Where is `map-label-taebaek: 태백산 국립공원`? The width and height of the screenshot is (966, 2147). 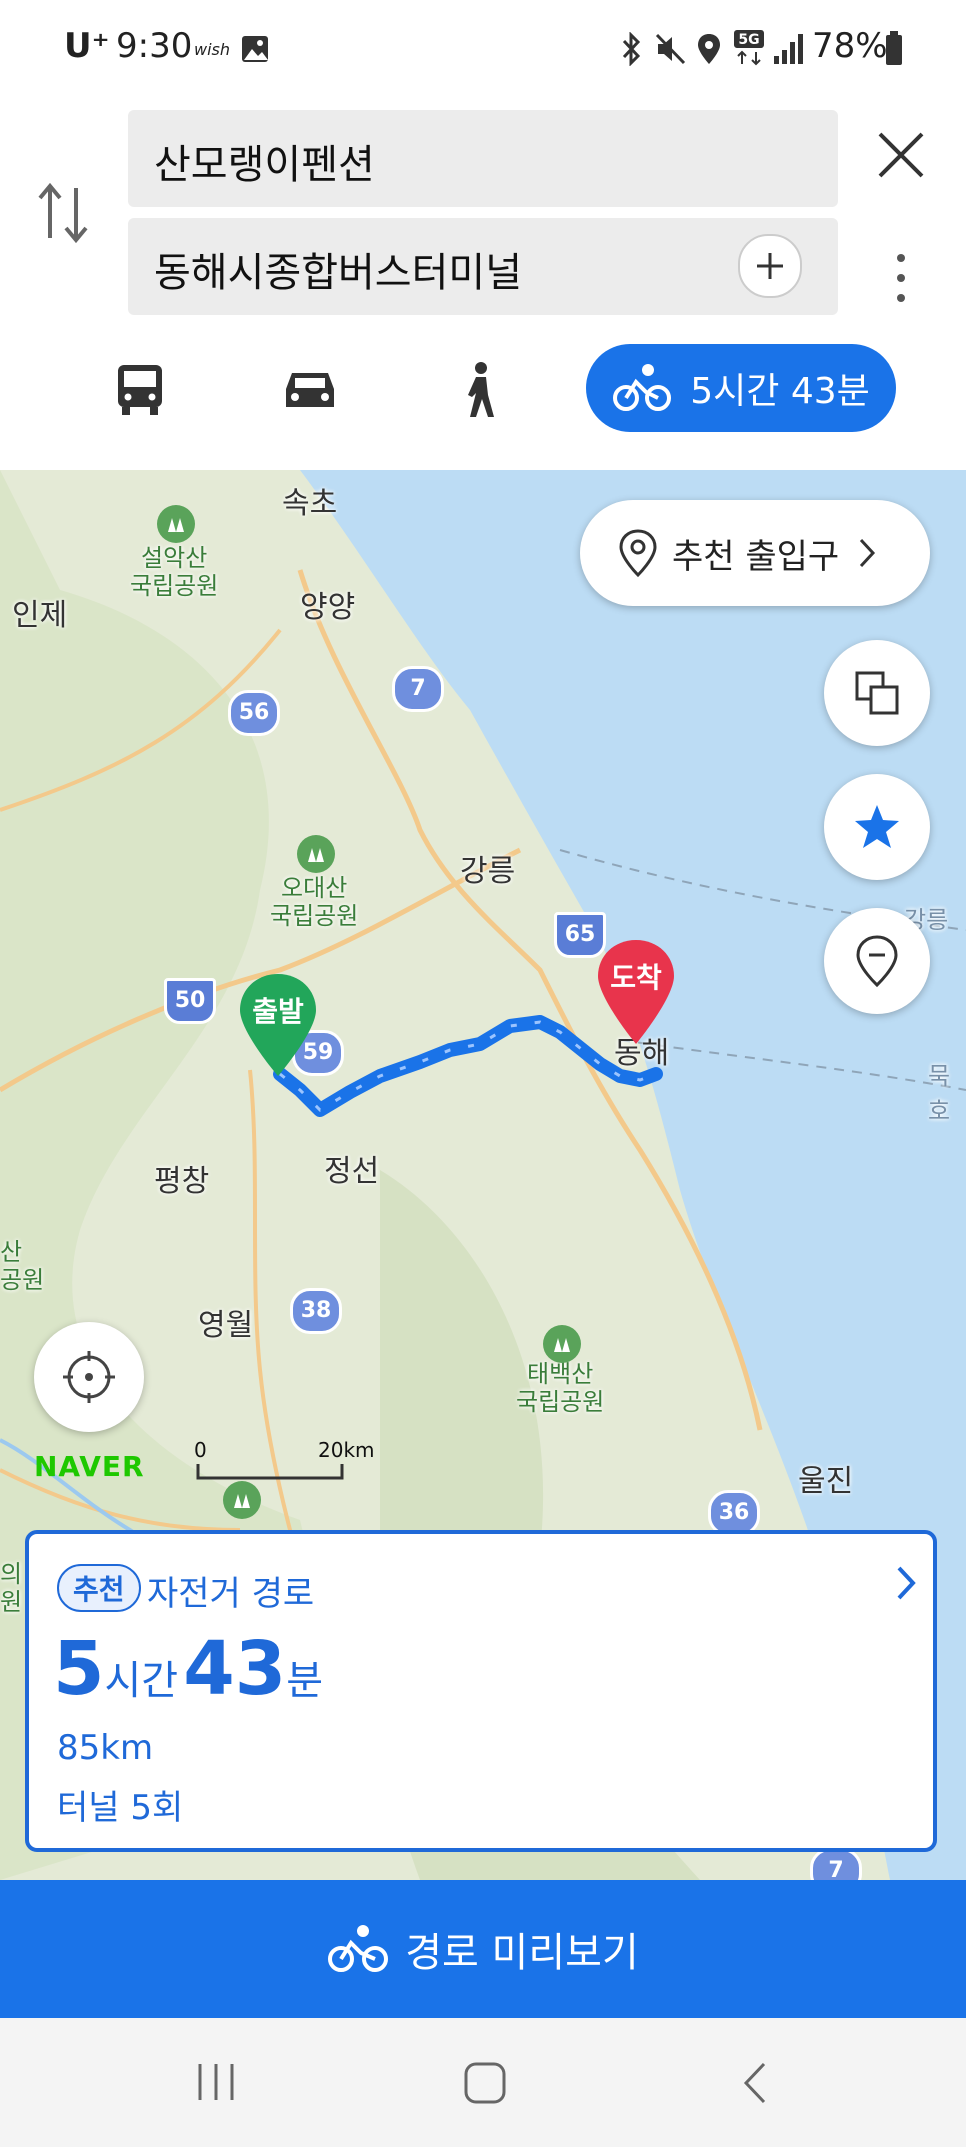 map-label-taebaek: 태백산 국립공원 is located at coordinates (560, 1388).